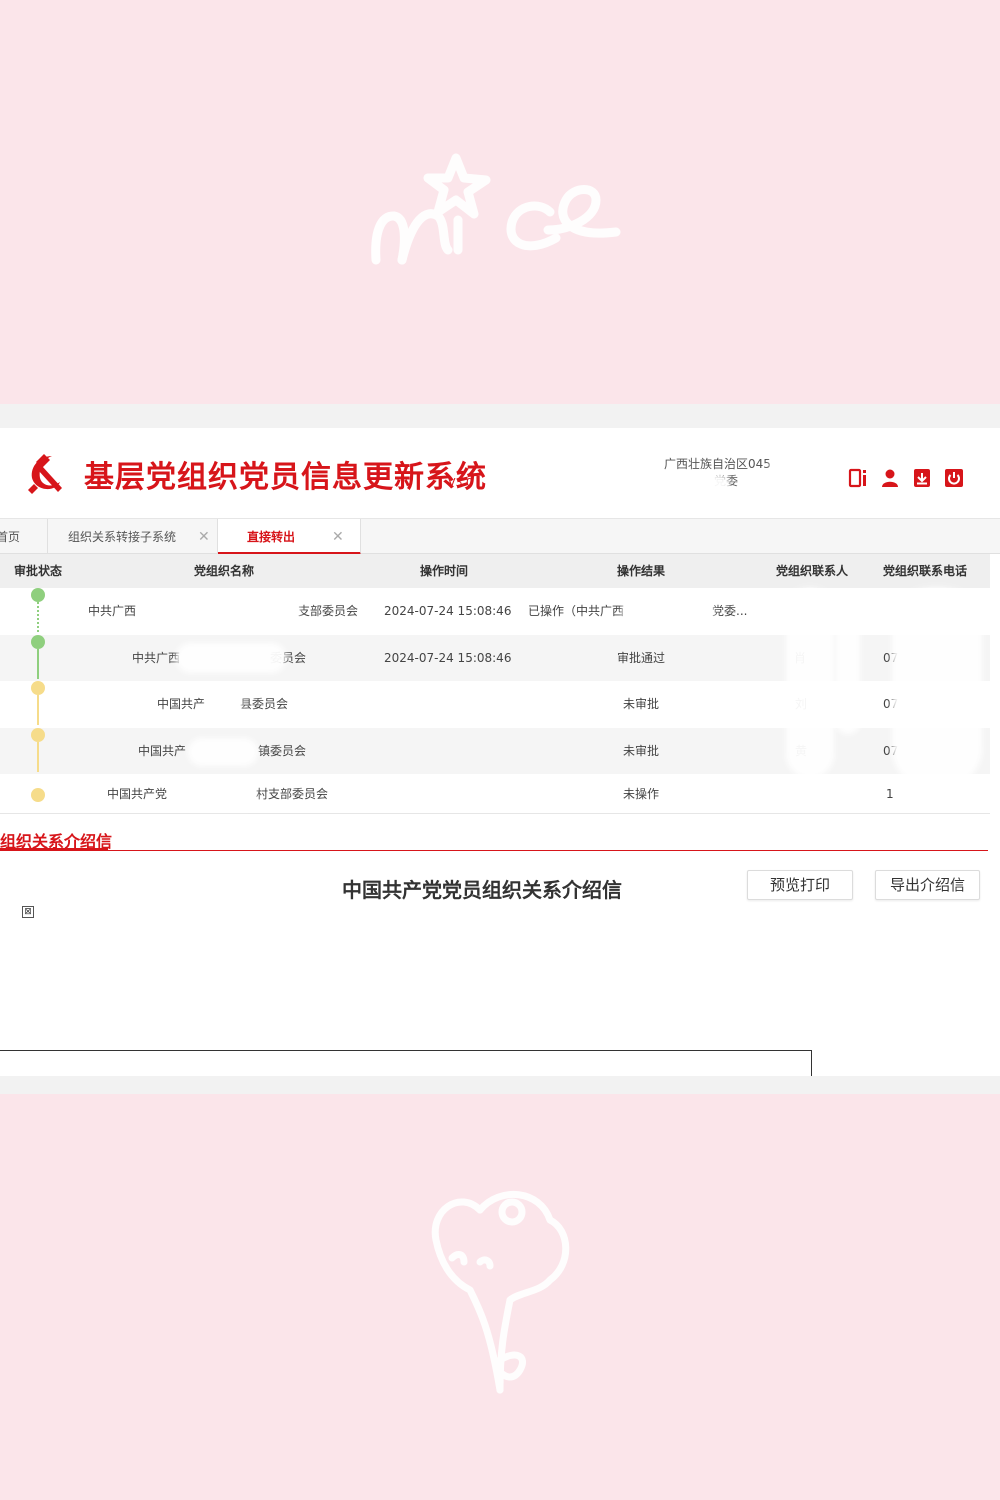 The image size is (1000, 1500). Describe the element at coordinates (922, 478) in the screenshot. I see `download-icon` at that location.